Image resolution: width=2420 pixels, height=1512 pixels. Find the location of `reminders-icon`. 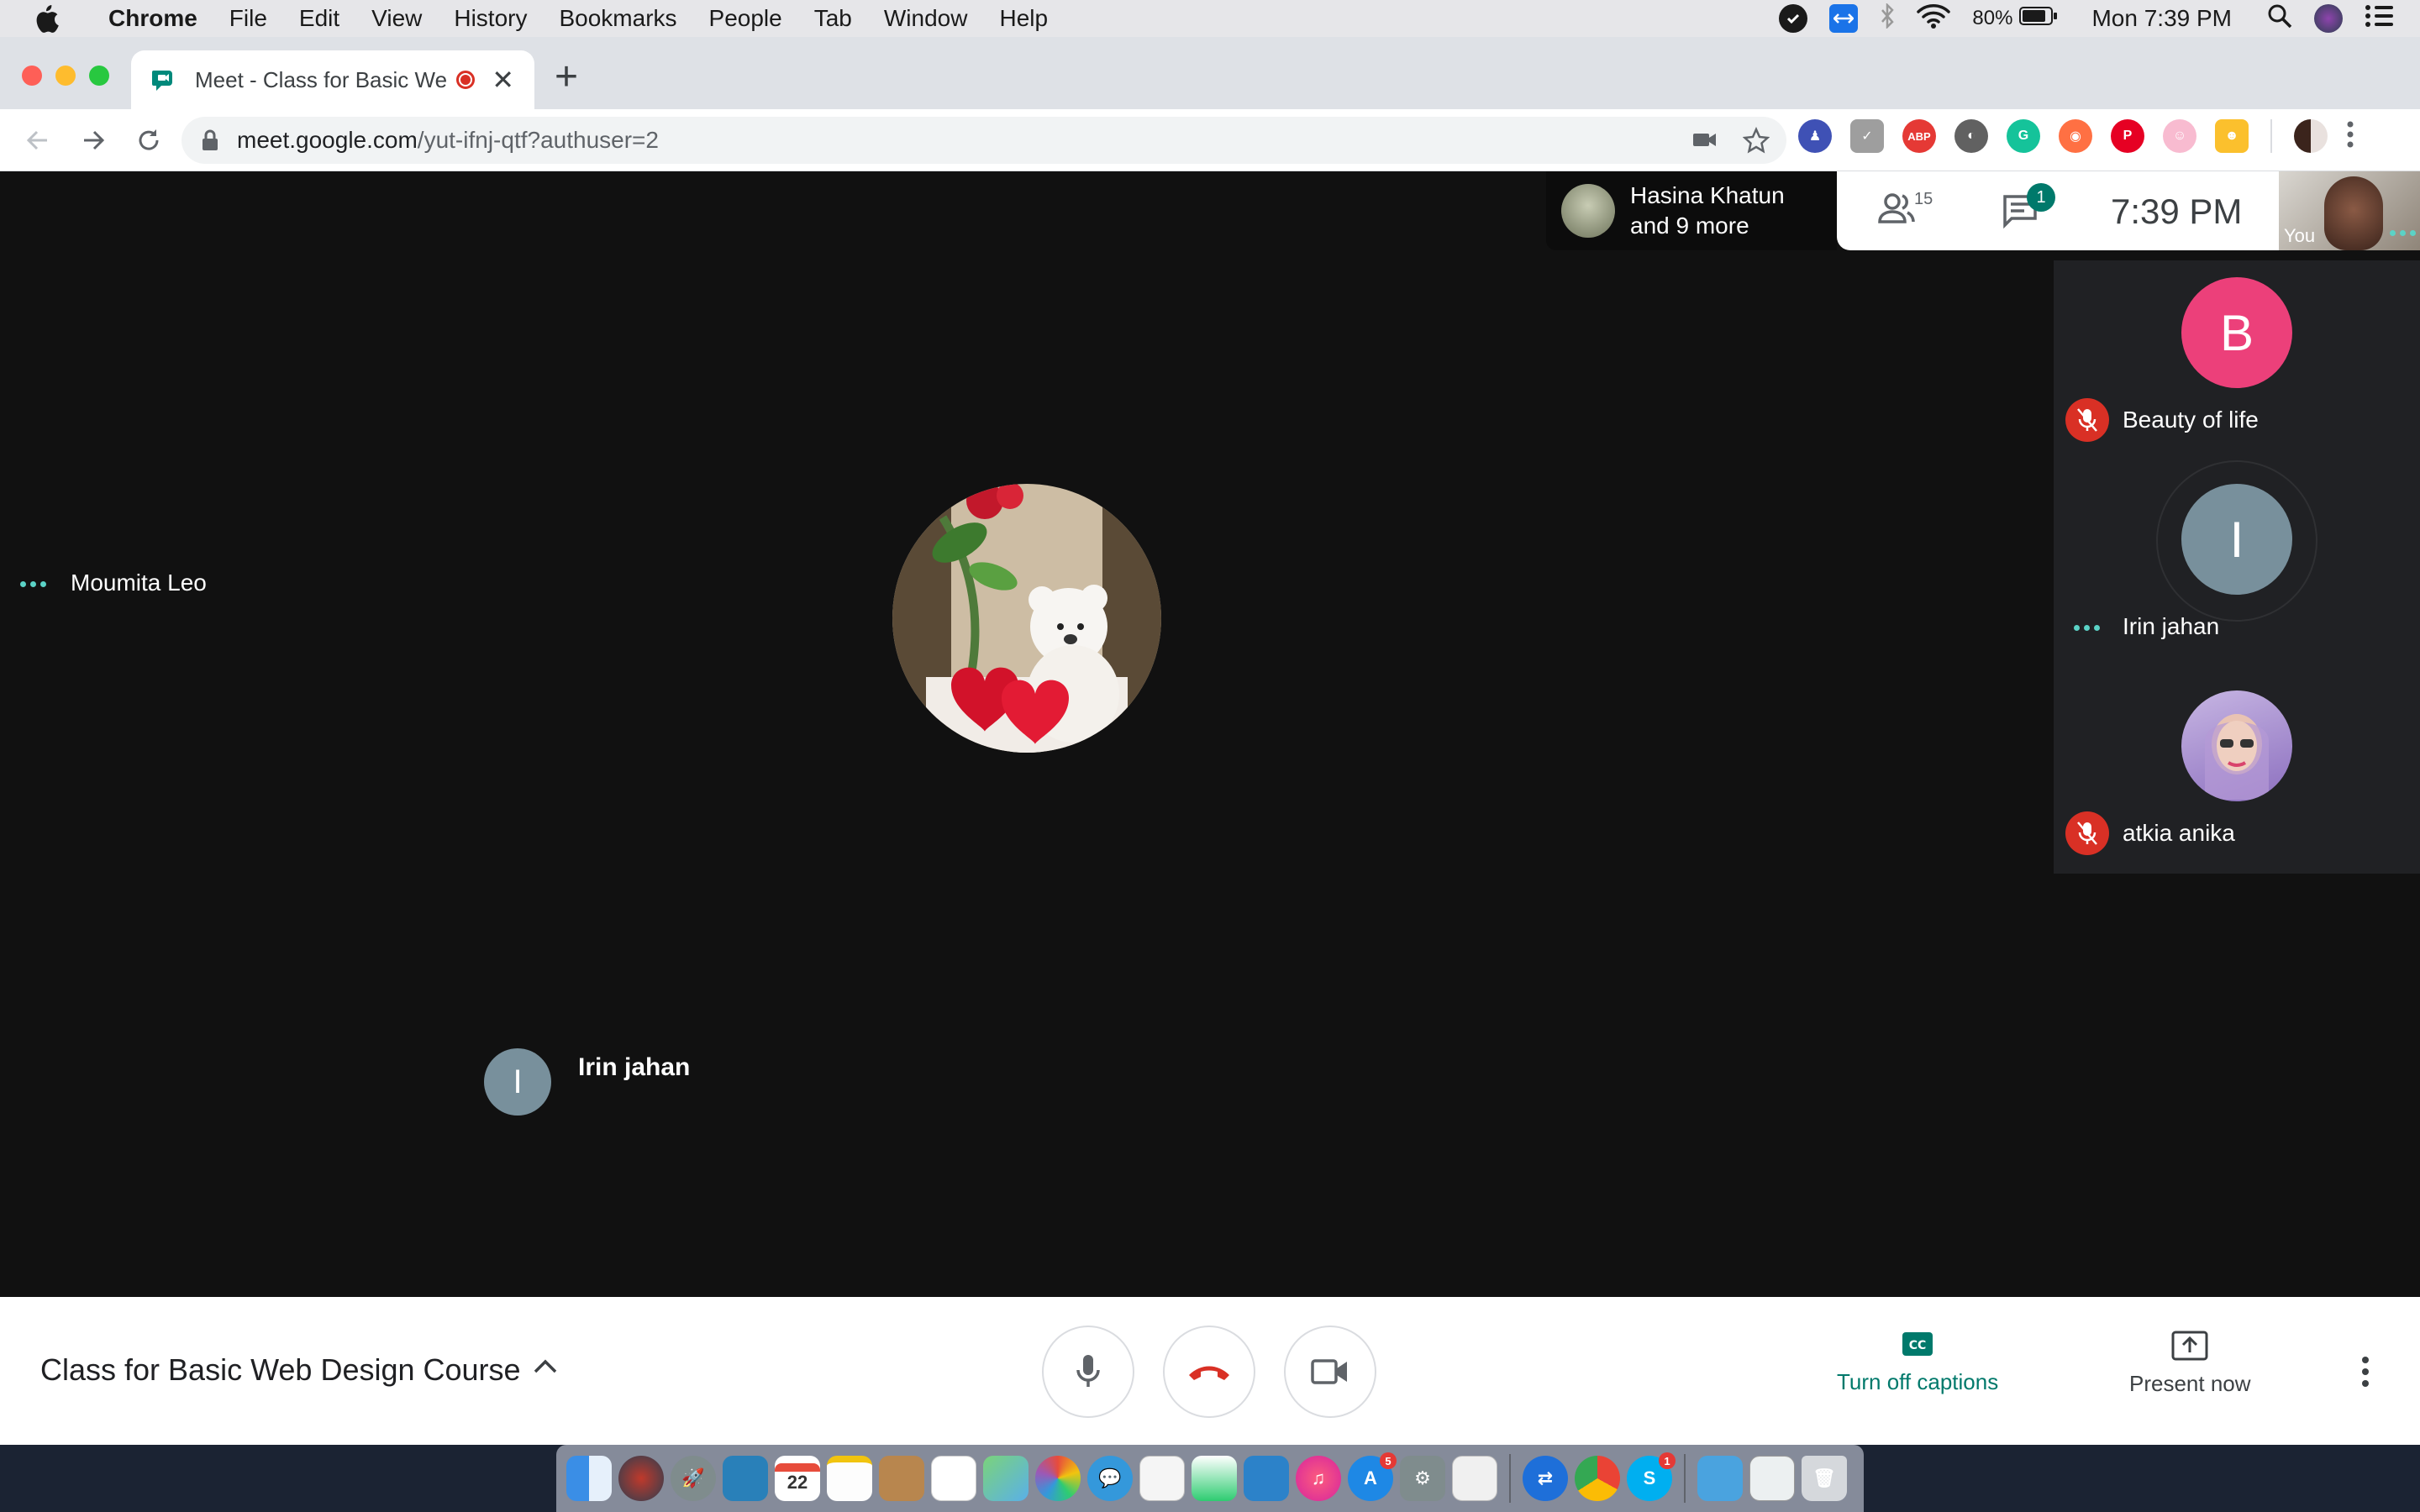

reminders-icon is located at coordinates (954, 1478).